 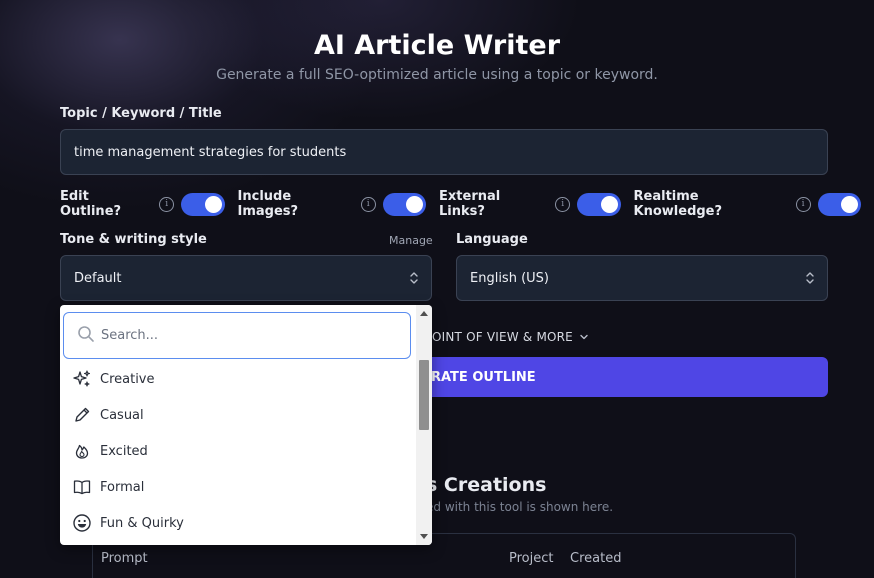 I want to click on tone-option-label: Excited, so click(x=124, y=451).